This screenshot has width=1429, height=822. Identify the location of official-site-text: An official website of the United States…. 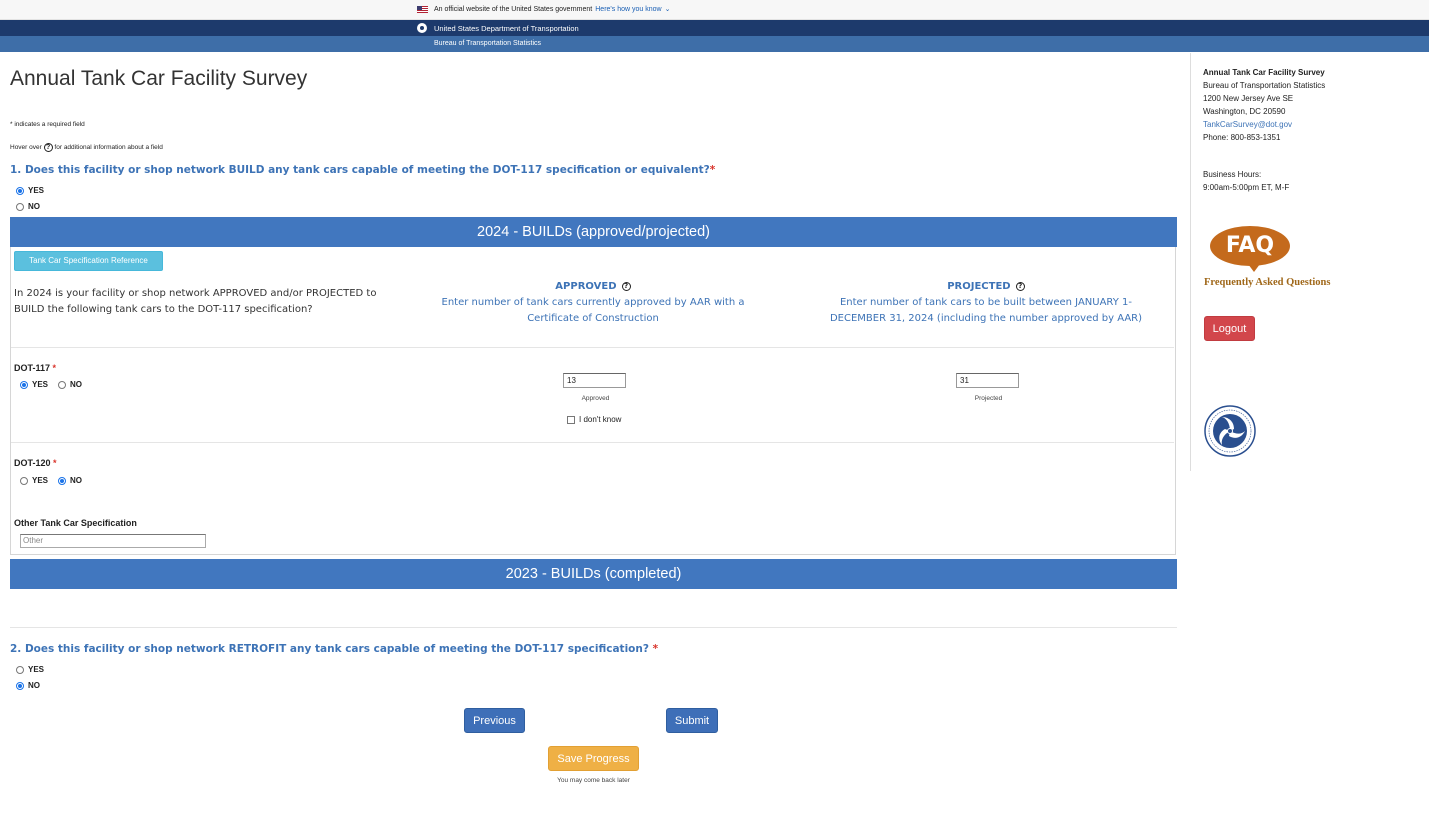
(513, 9).